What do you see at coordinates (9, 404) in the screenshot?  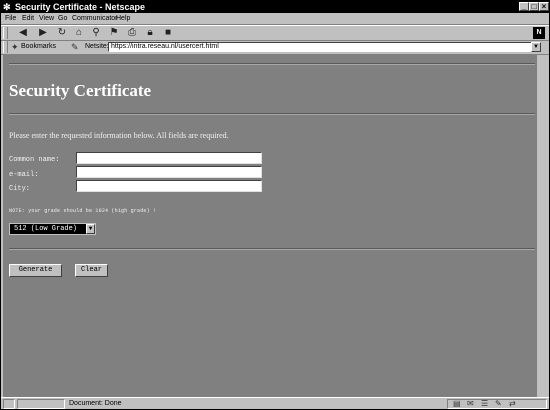 I see `security-status-icon` at bounding box center [9, 404].